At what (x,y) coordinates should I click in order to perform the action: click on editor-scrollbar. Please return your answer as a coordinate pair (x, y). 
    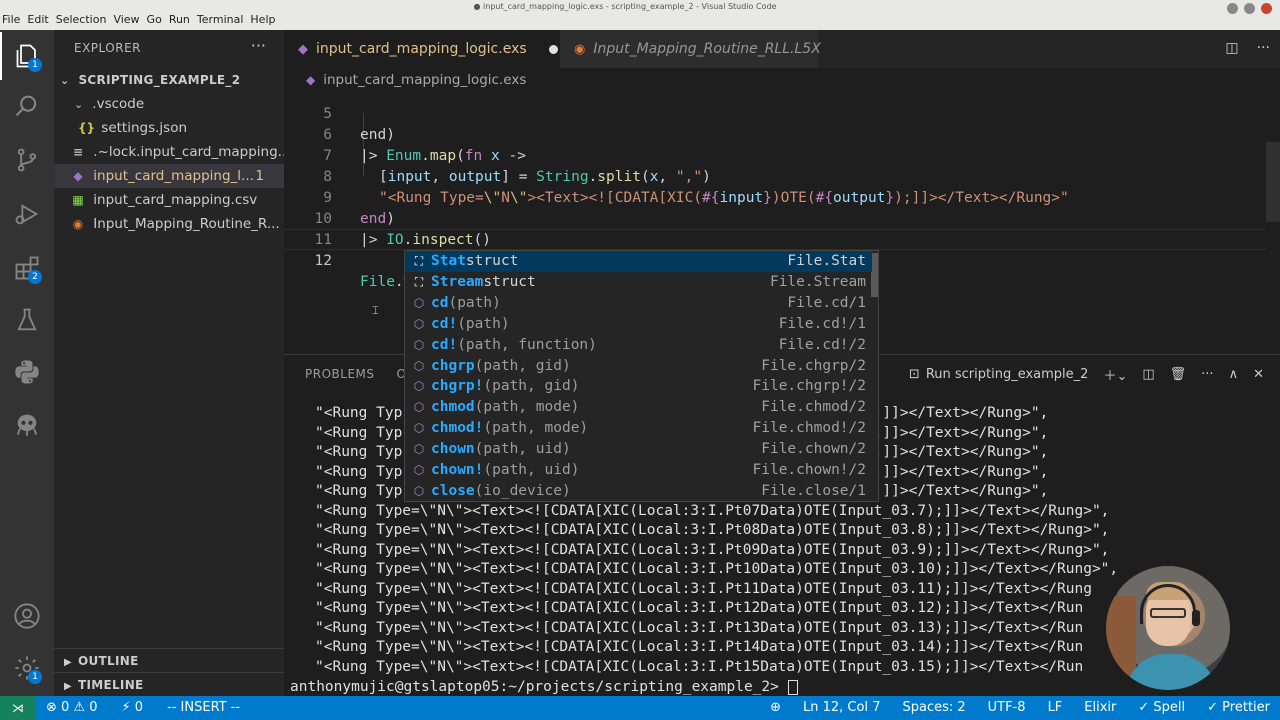
    Looking at the image, I should click on (1273, 182).